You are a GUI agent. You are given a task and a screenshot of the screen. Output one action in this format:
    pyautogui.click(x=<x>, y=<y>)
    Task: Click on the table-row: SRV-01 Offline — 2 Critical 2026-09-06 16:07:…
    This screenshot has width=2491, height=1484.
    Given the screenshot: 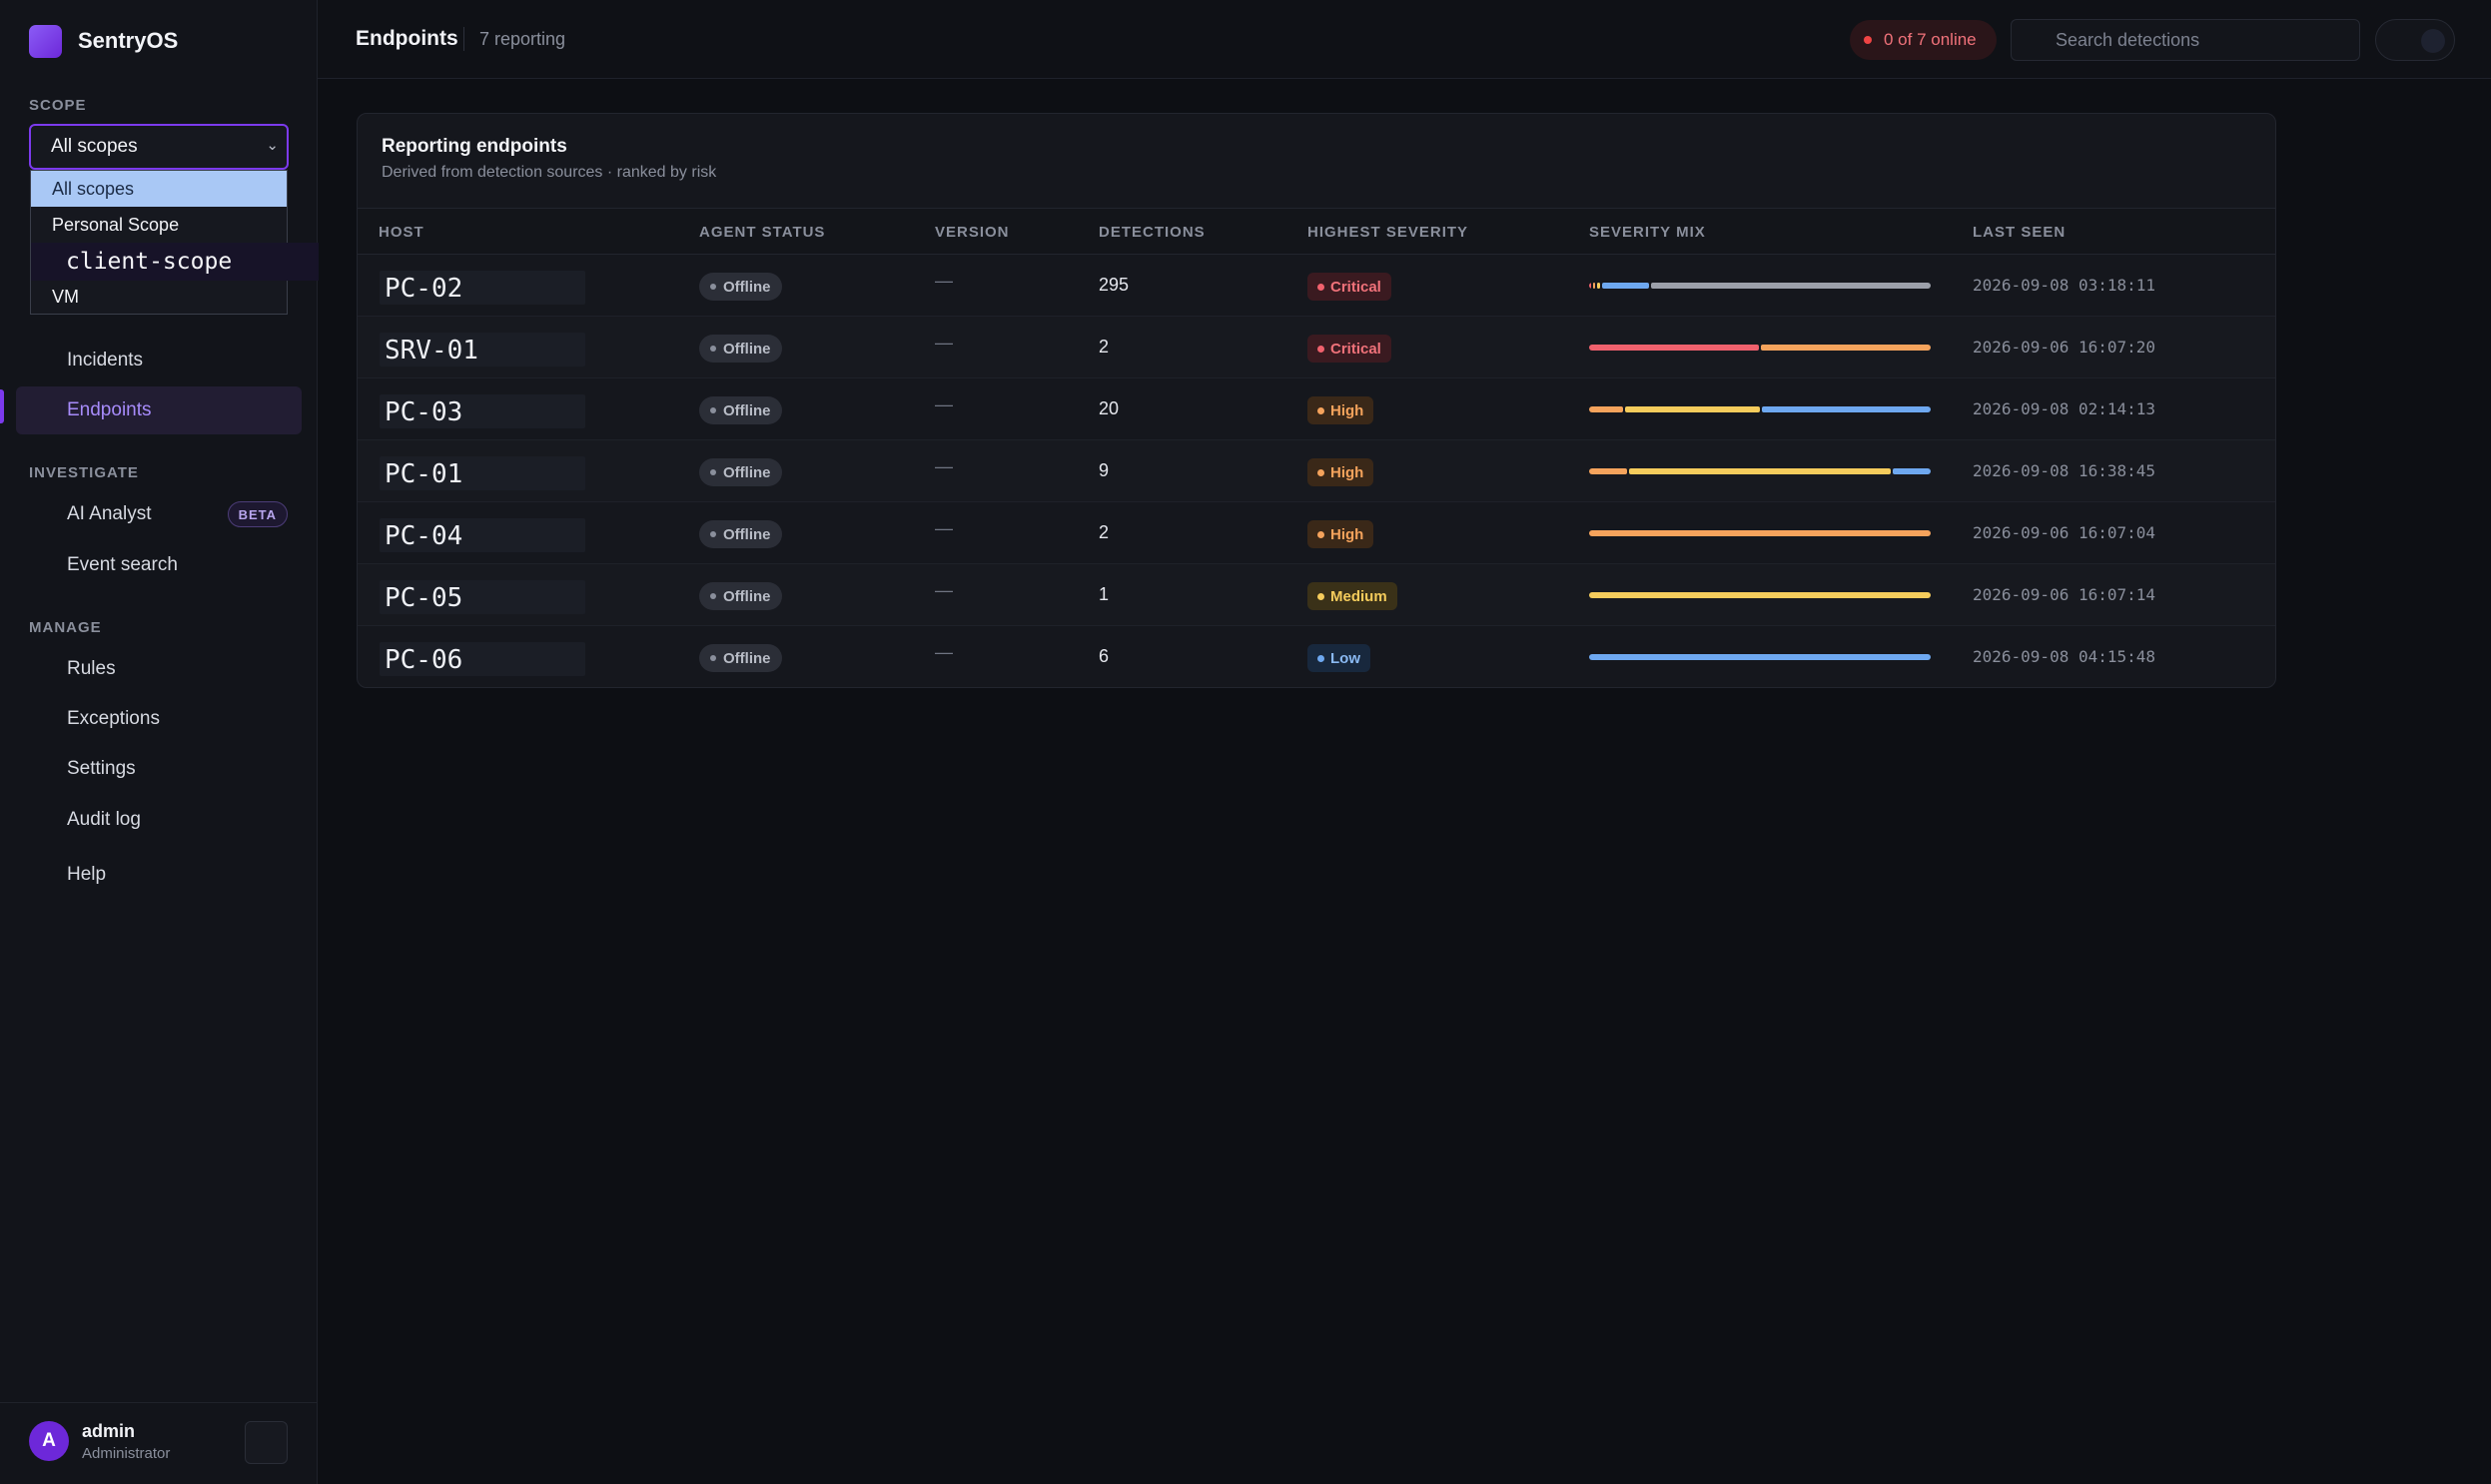 What is the action you would take?
    pyautogui.click(x=1316, y=348)
    